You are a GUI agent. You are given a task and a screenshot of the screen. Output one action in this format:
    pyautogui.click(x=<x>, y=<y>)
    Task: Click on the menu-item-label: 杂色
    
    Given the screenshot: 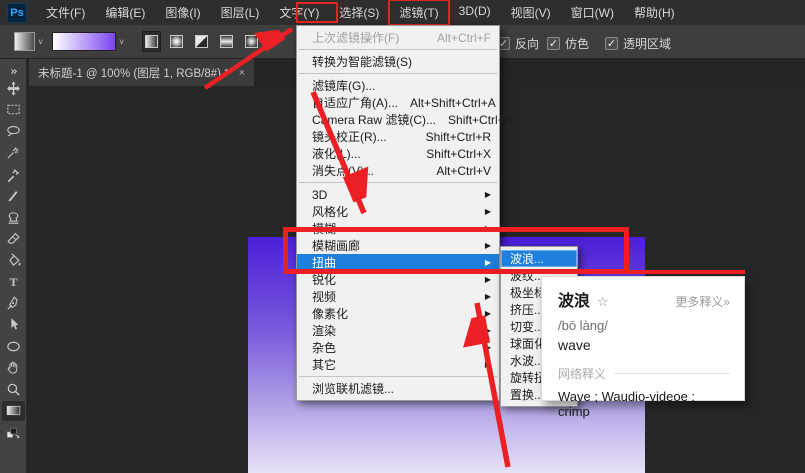 What is the action you would take?
    pyautogui.click(x=324, y=348)
    